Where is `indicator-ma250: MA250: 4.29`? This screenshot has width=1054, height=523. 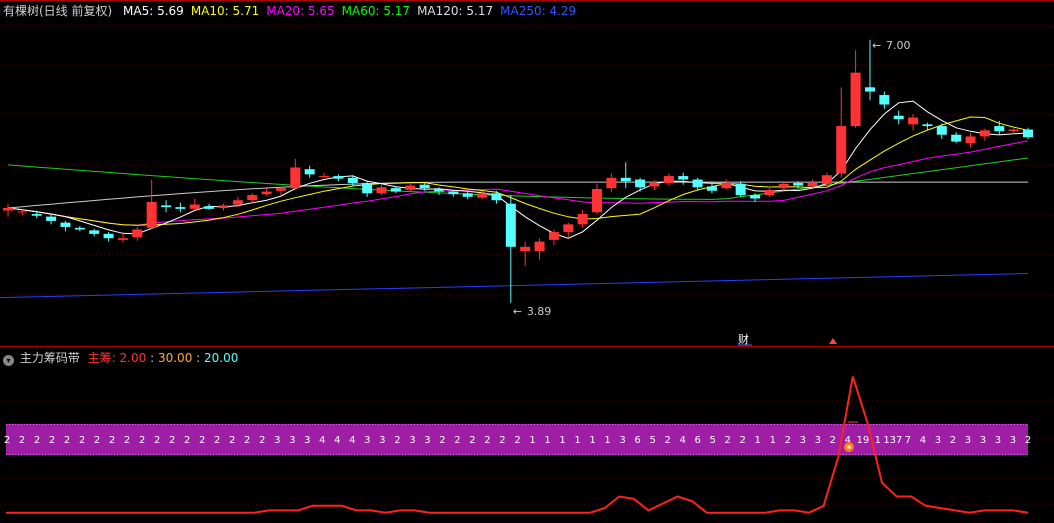
indicator-ma250: MA250: 4.29 is located at coordinates (538, 11).